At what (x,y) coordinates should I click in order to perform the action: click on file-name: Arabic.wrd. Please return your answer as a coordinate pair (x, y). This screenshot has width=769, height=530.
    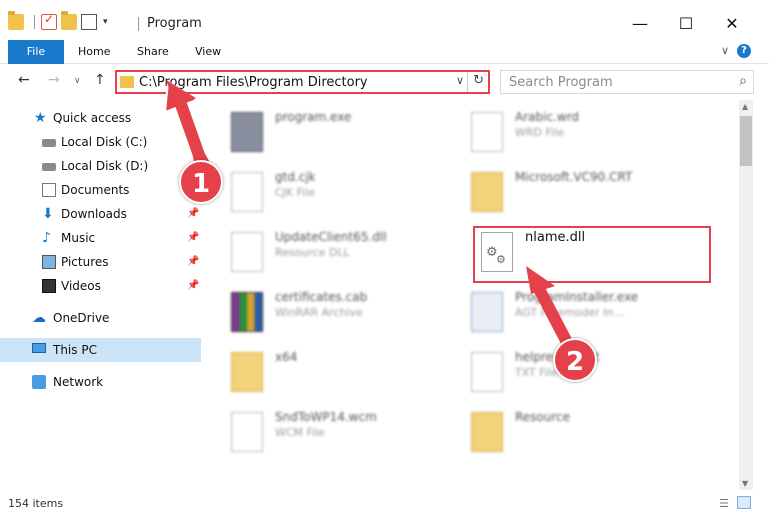
    Looking at the image, I should click on (547, 117).